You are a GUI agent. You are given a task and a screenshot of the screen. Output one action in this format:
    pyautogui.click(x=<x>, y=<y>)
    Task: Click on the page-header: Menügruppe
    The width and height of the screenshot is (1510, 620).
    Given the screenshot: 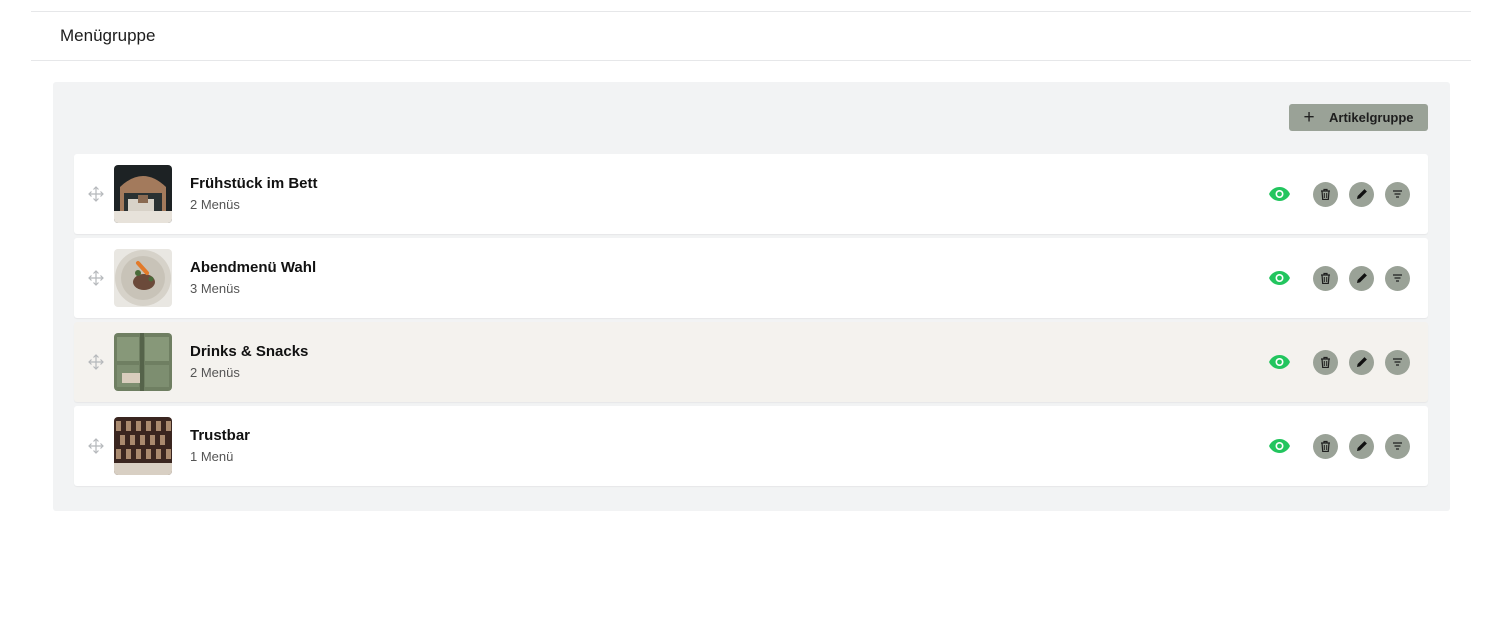 What is the action you would take?
    pyautogui.click(x=751, y=36)
    